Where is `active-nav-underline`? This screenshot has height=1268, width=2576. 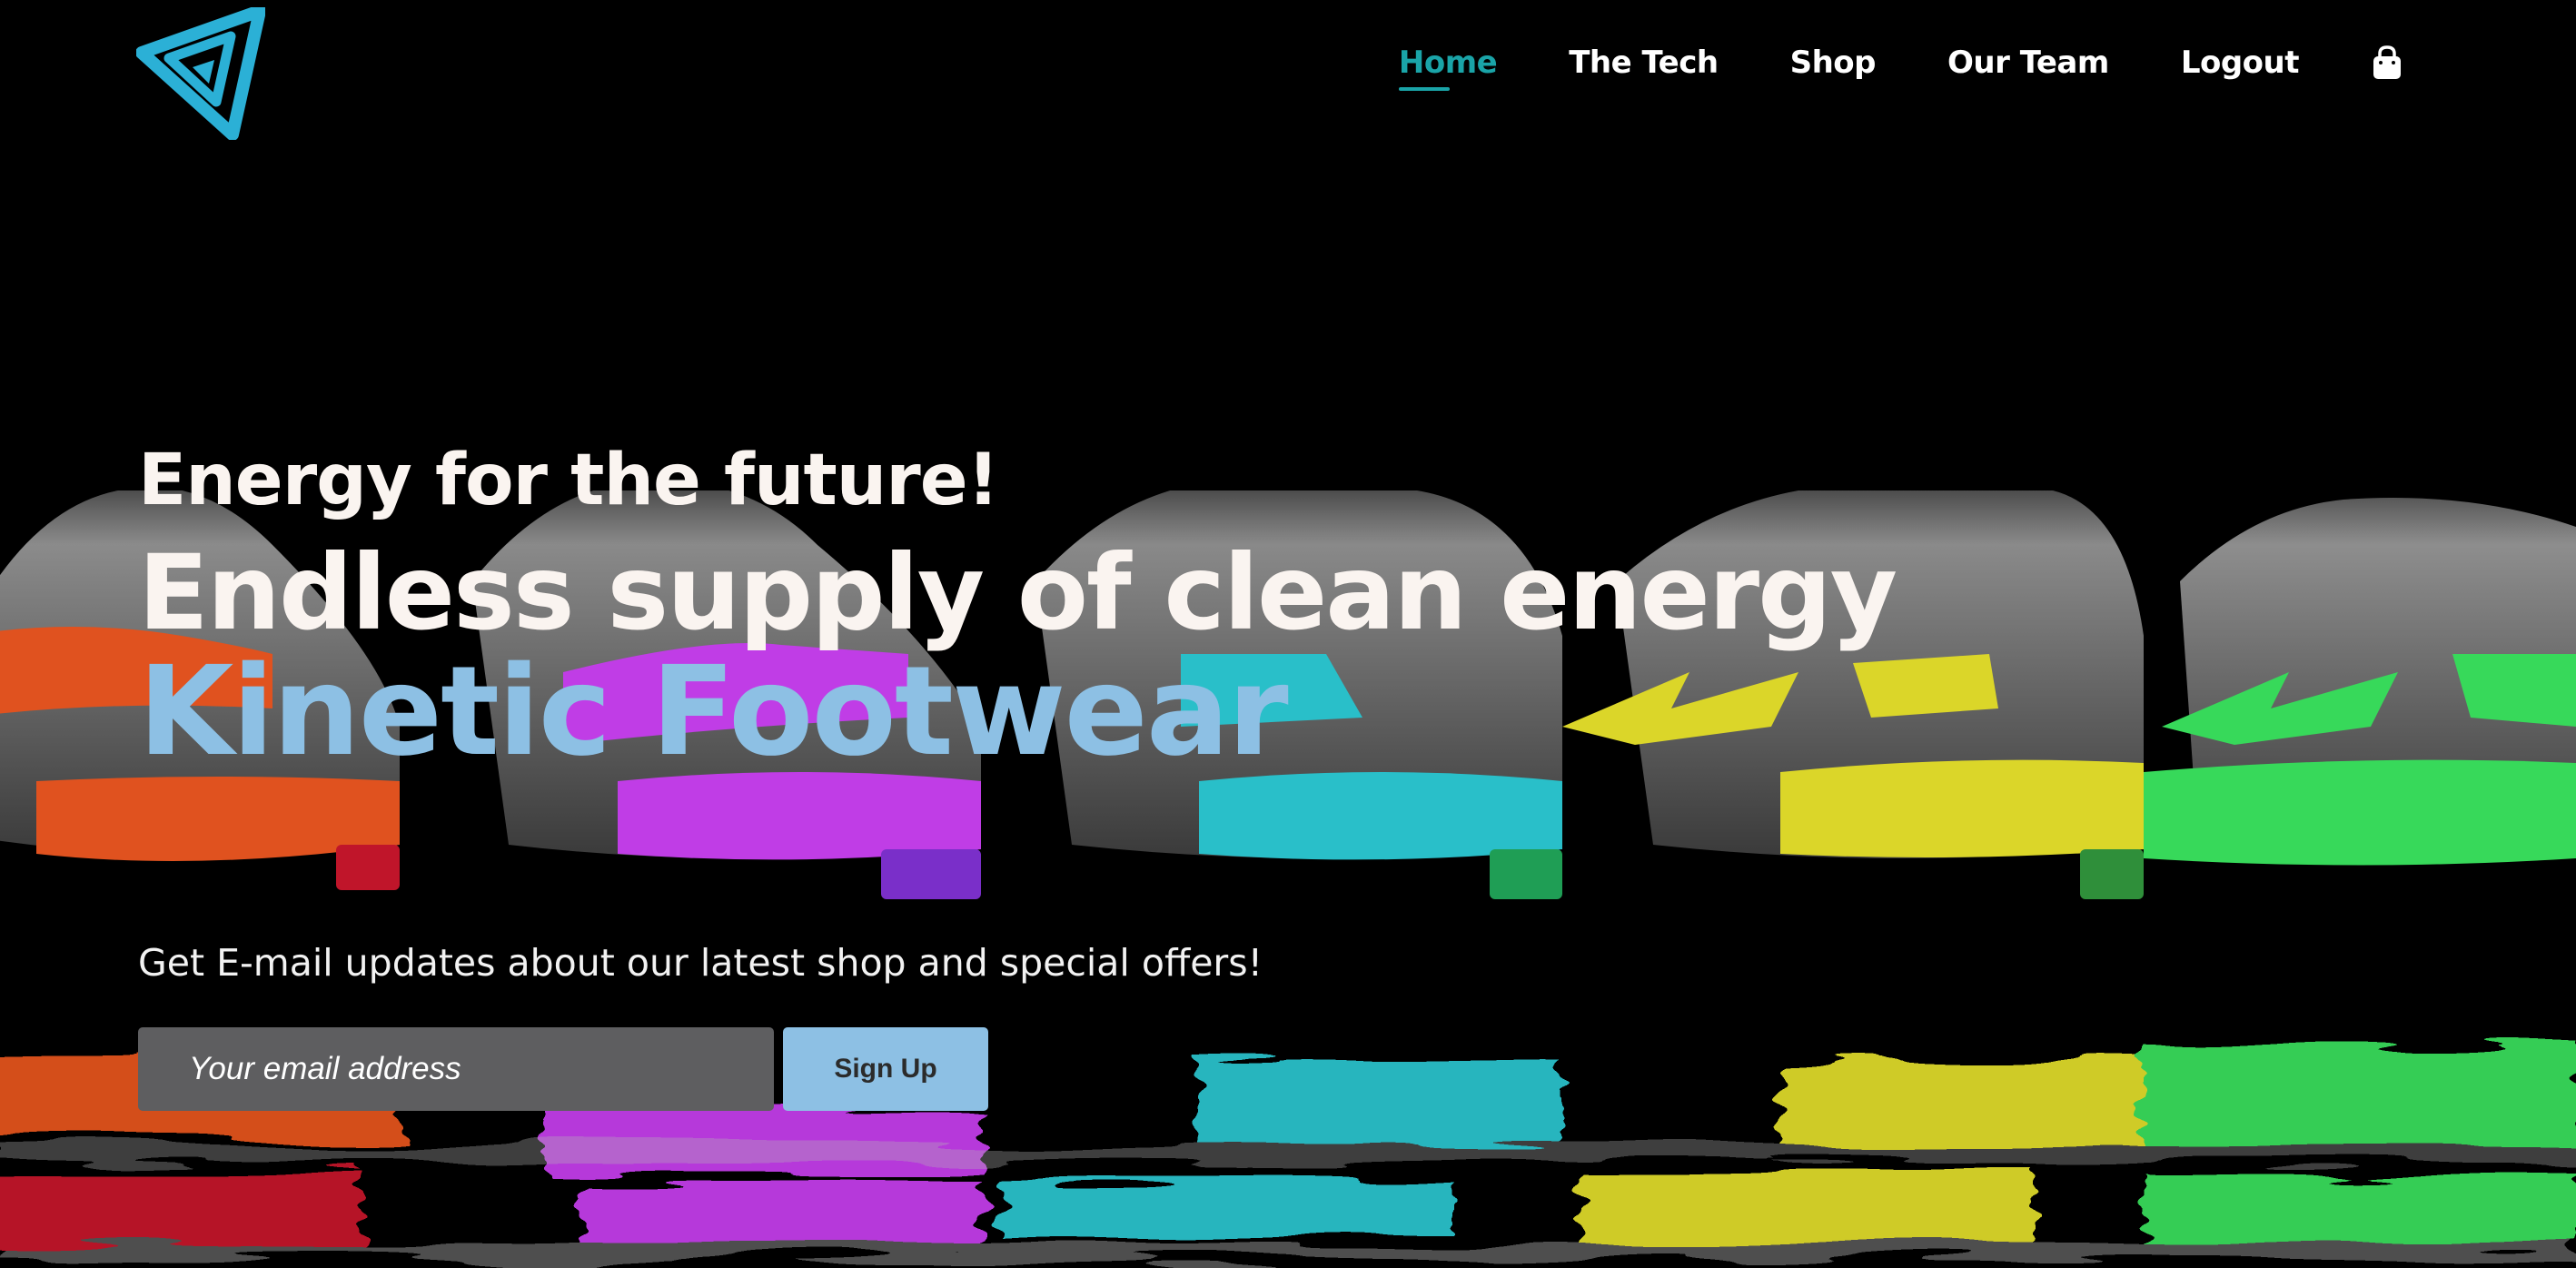 active-nav-underline is located at coordinates (1424, 89).